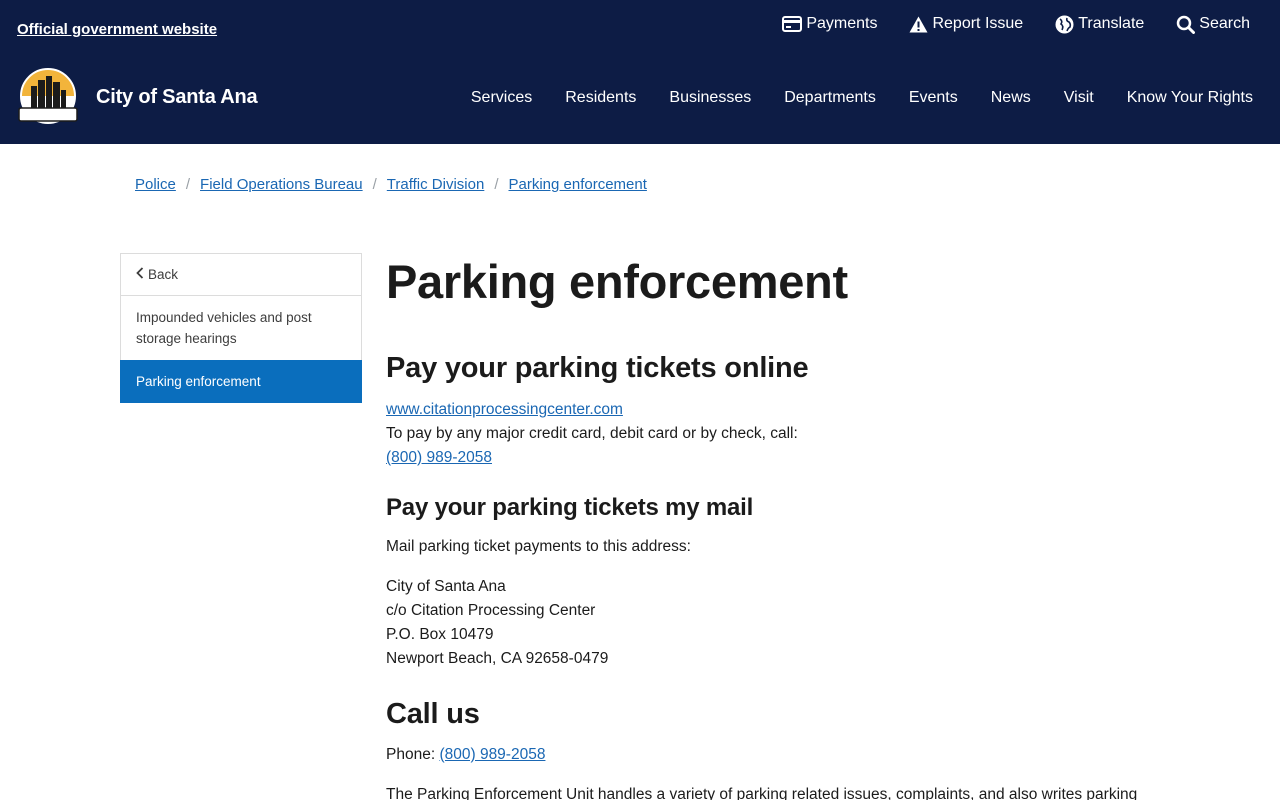  I want to click on official-government-link: Official government website, so click(117, 29).